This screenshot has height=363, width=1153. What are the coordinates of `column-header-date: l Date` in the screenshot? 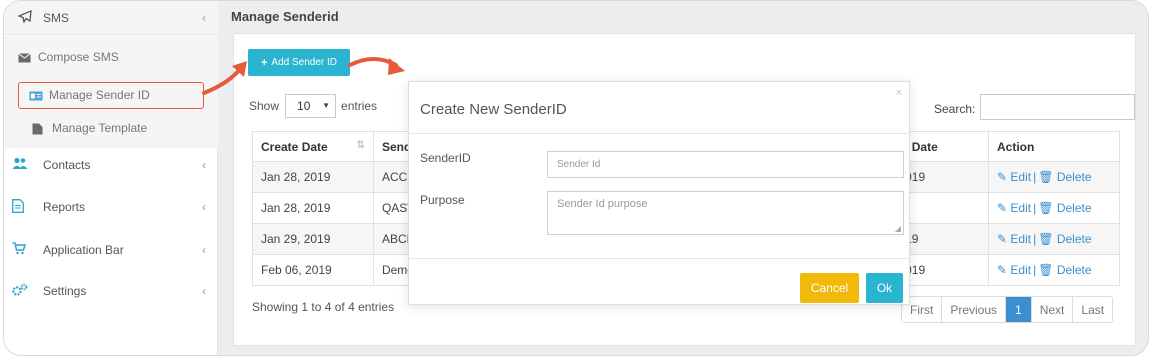 It's located at (943, 146).